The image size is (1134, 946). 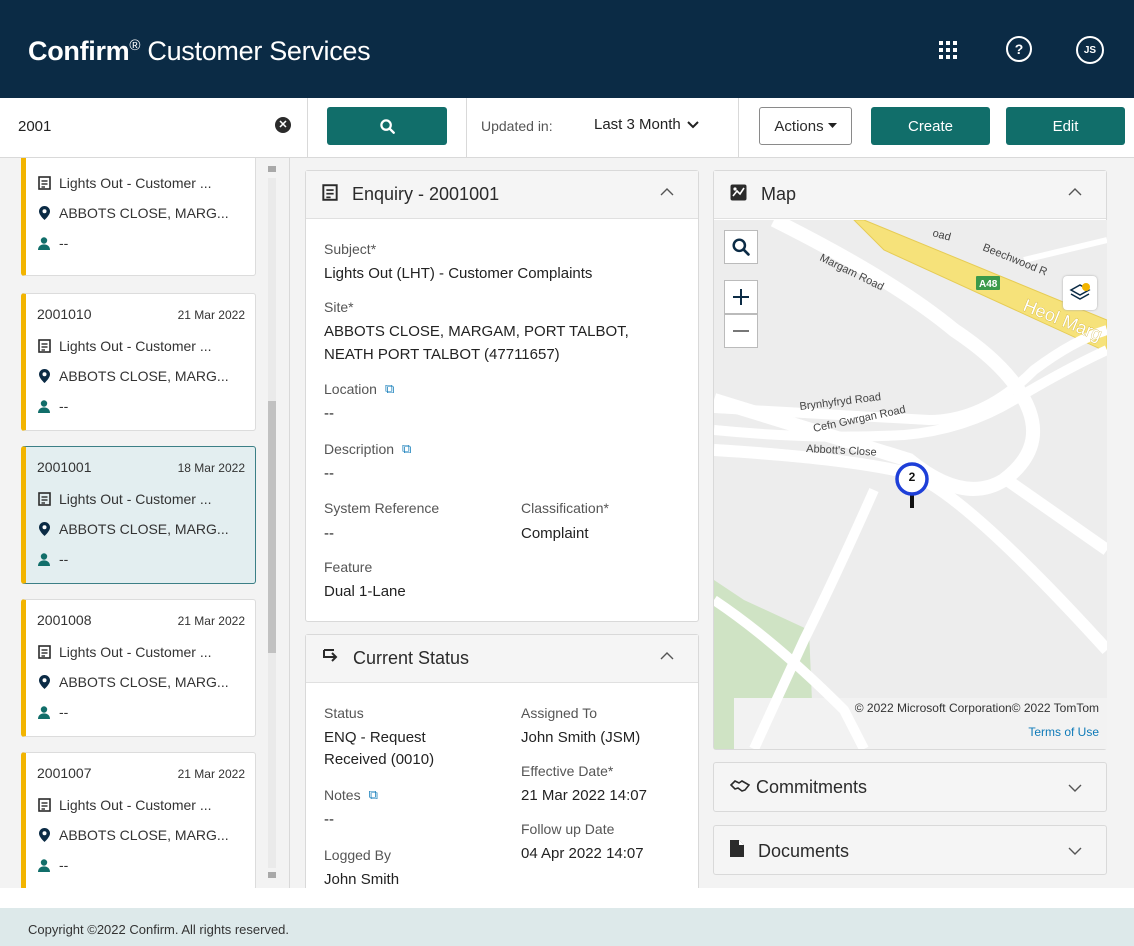 What do you see at coordinates (351, 795) in the screenshot?
I see `notes-label: Notes ⧉` at bounding box center [351, 795].